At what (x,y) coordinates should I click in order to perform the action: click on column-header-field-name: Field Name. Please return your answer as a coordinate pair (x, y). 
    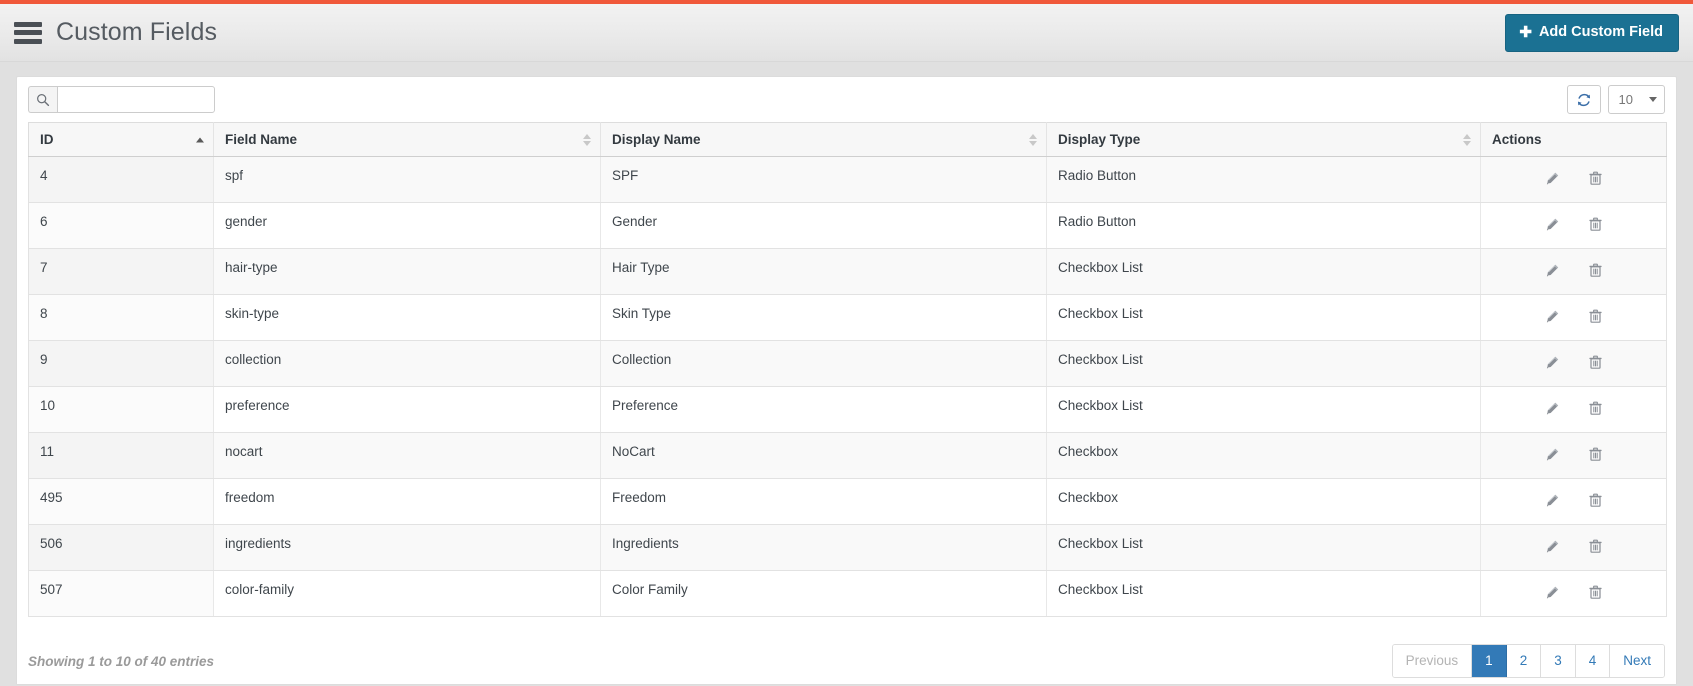
    Looking at the image, I should click on (407, 139).